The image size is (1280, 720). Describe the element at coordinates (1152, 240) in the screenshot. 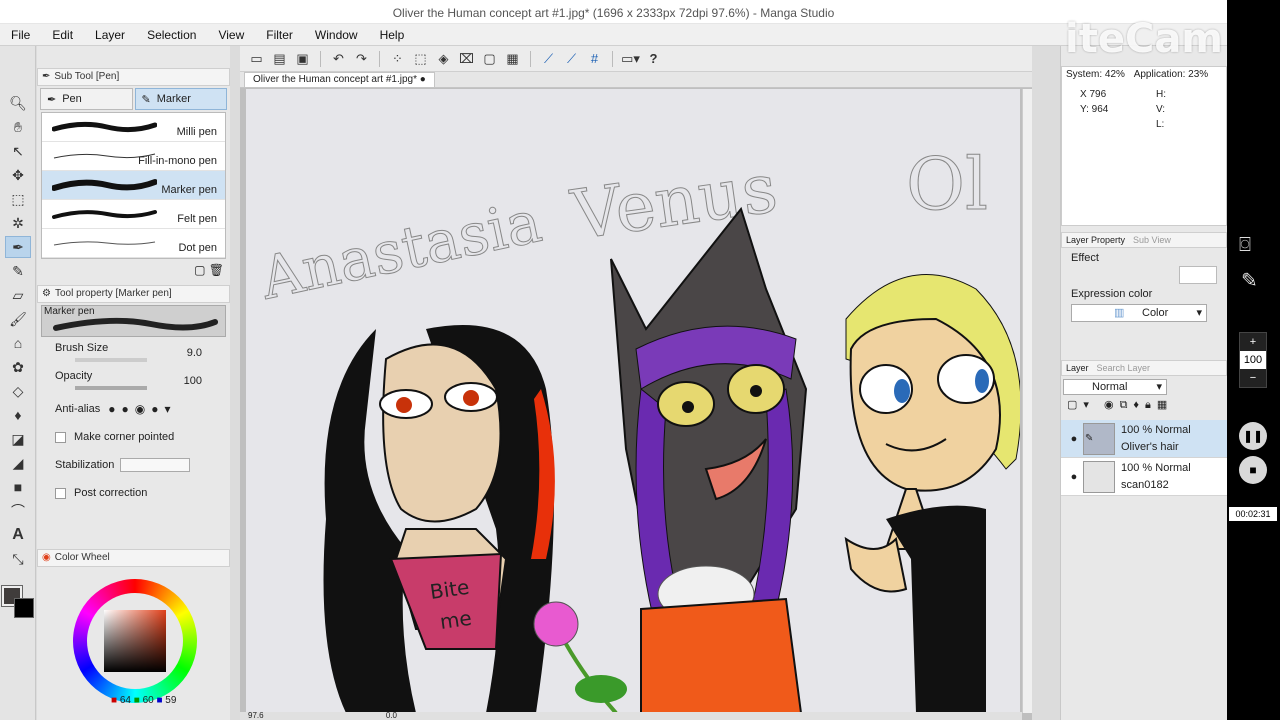

I see `subview-tab: Sub View` at that location.